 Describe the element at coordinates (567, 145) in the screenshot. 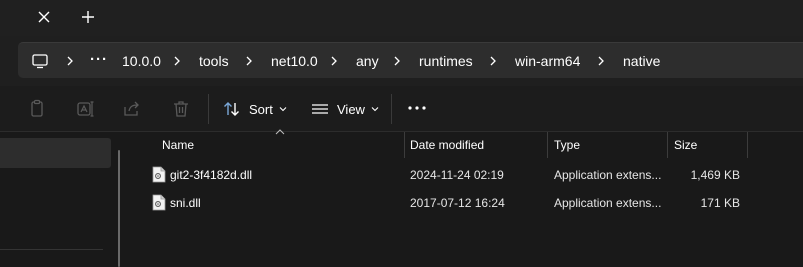

I see `column-type: Type` at that location.